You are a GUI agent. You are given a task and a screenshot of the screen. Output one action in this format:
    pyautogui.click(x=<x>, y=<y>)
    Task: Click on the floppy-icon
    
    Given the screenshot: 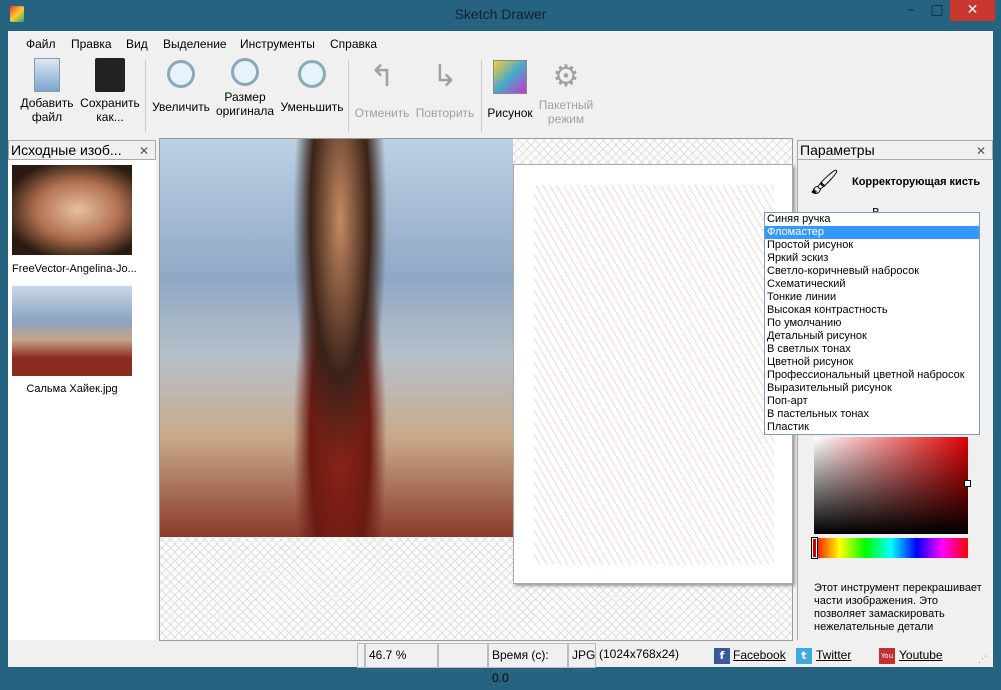 What is the action you would take?
    pyautogui.click(x=110, y=75)
    